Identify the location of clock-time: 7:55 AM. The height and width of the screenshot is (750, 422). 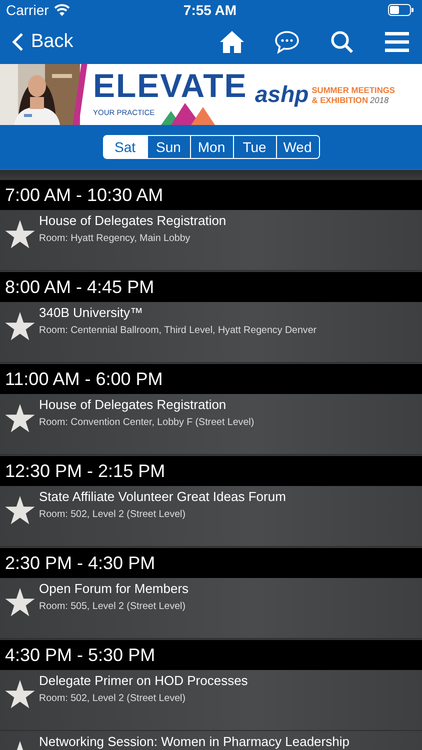
(210, 10).